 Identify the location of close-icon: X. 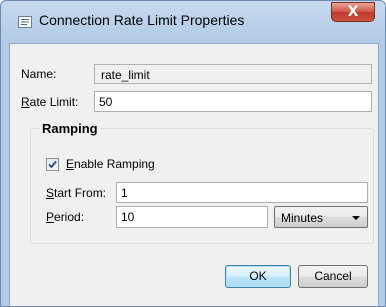
(353, 12).